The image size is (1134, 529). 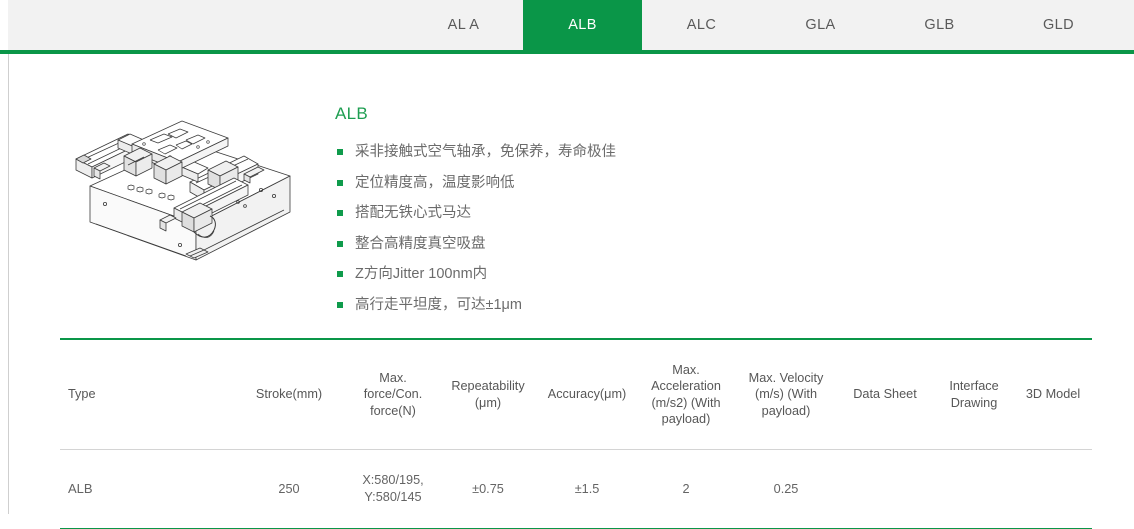 What do you see at coordinates (786, 489) in the screenshot?
I see `cell-max-velocity: 0.25` at bounding box center [786, 489].